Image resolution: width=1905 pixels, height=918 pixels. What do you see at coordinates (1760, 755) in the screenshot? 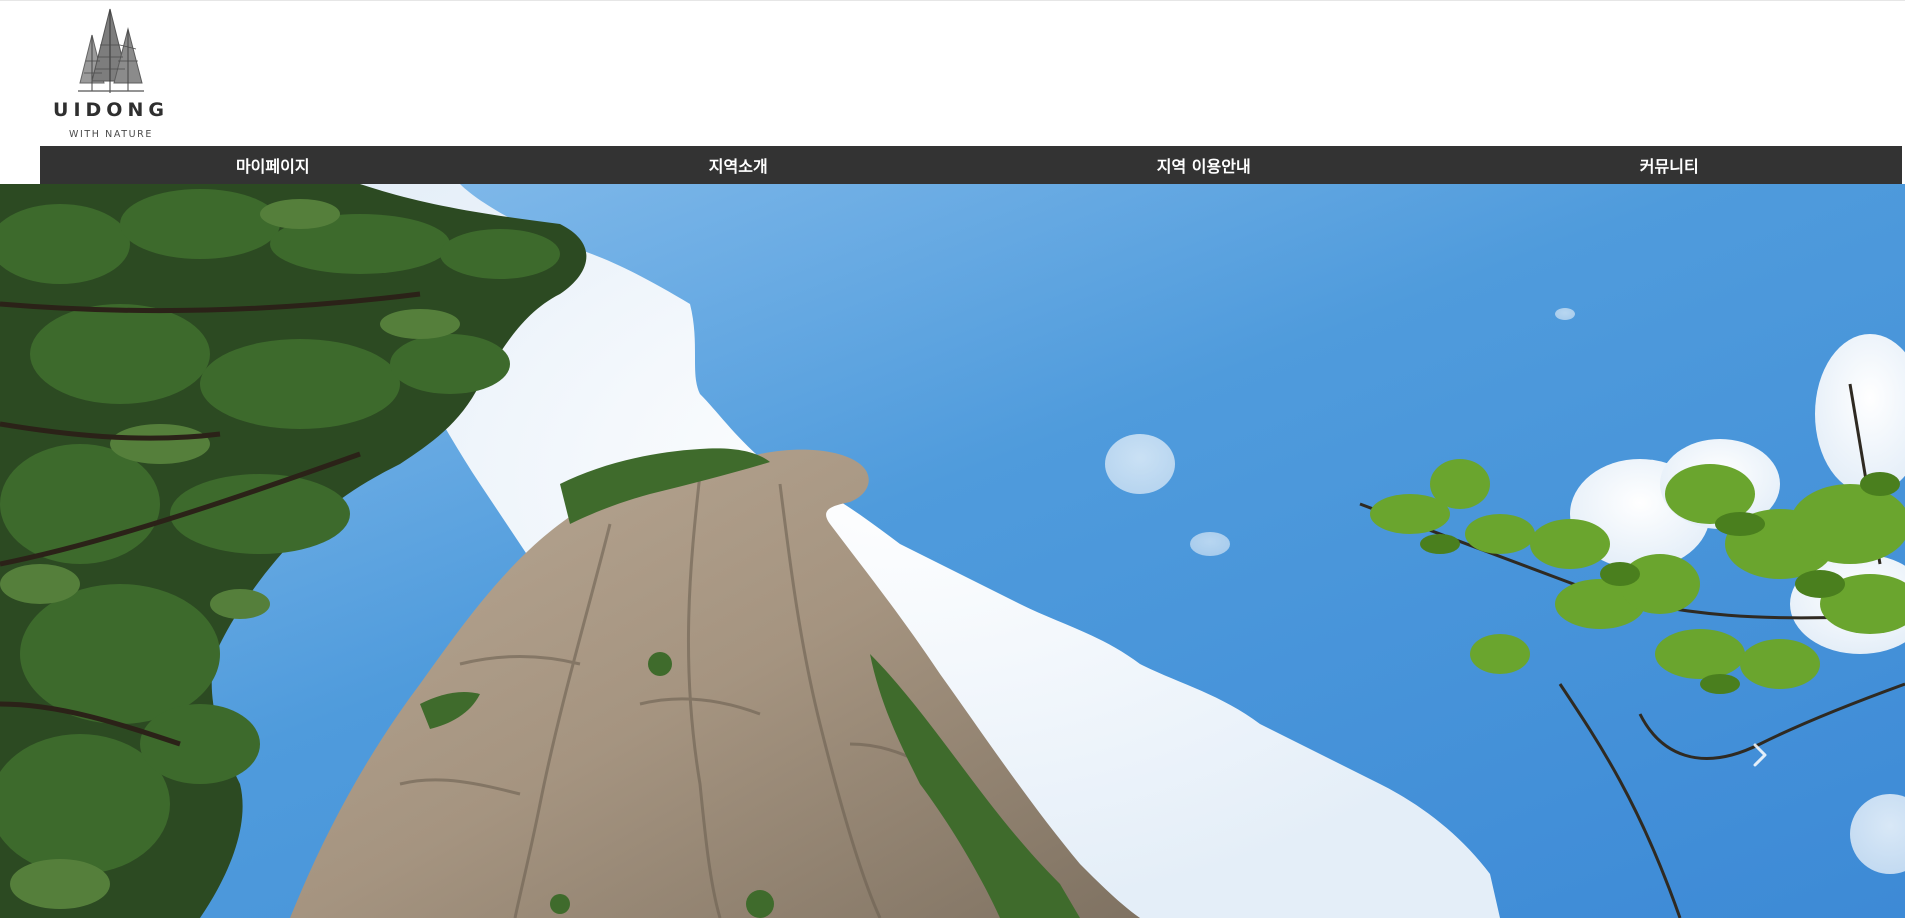
I see `chevron-right-icon` at bounding box center [1760, 755].